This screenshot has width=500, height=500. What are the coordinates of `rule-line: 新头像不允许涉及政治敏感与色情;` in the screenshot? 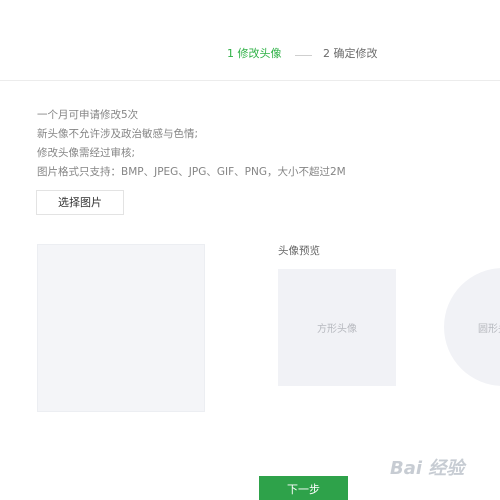 It's located at (118, 134).